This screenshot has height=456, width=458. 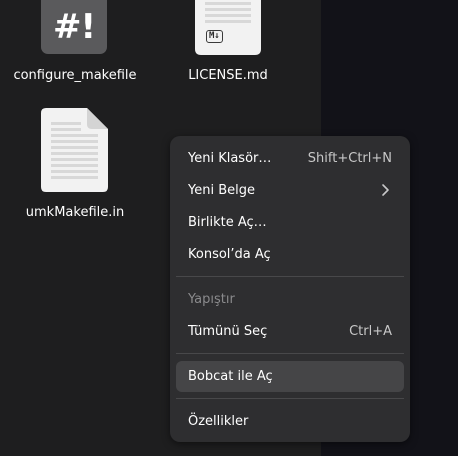 I want to click on menu-item-label: Bobcat ile Aç, so click(x=230, y=376).